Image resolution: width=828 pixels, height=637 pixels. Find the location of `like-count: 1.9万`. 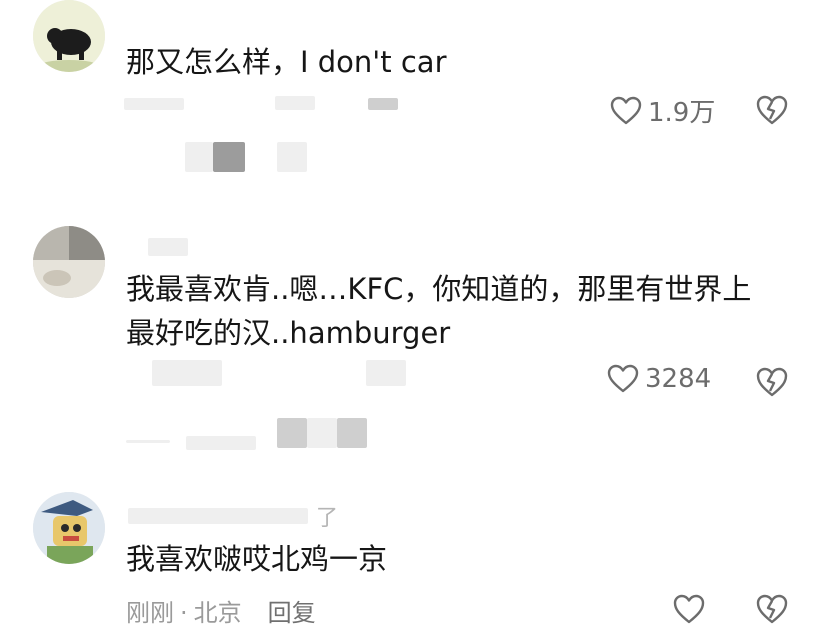

like-count: 1.9万 is located at coordinates (682, 113).